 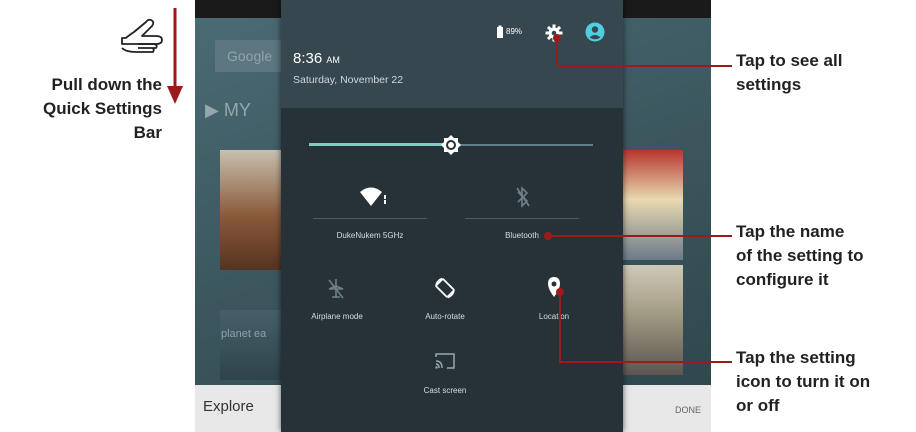 I want to click on bluetooth-icon, so click(x=523, y=197).